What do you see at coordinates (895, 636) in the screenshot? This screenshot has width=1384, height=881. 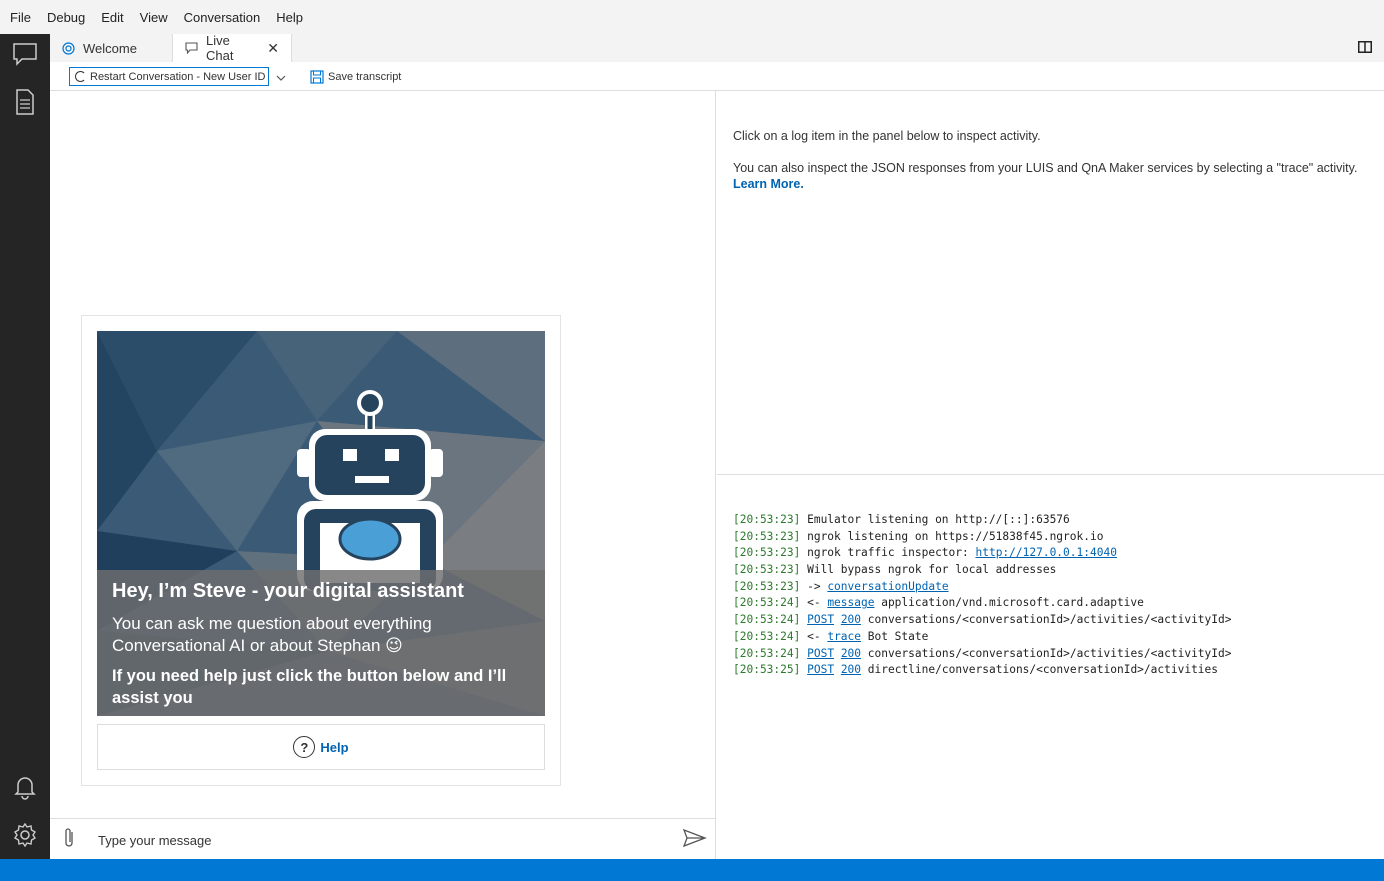 I see `log-text: Bot State` at bounding box center [895, 636].